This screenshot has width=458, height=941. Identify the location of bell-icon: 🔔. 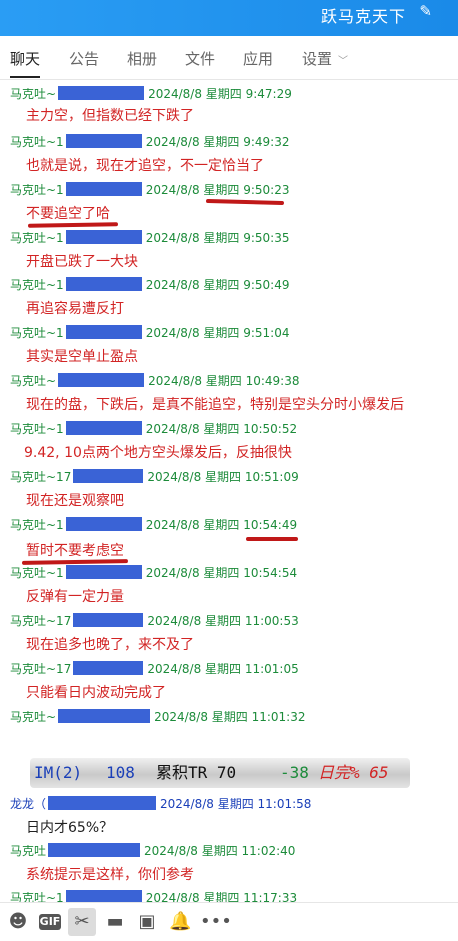
(180, 922).